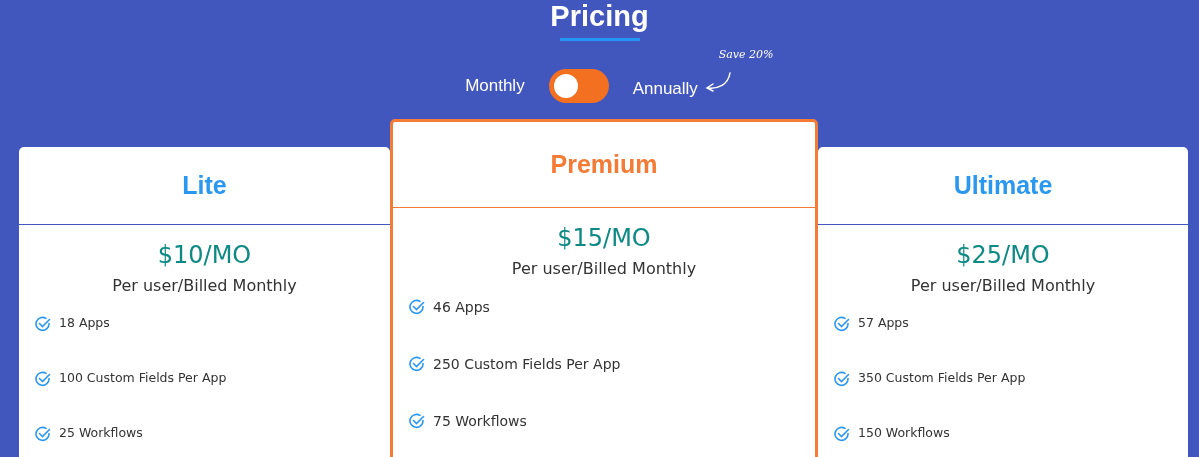  I want to click on feature-text: 100 Custom Fields Per App, so click(143, 377).